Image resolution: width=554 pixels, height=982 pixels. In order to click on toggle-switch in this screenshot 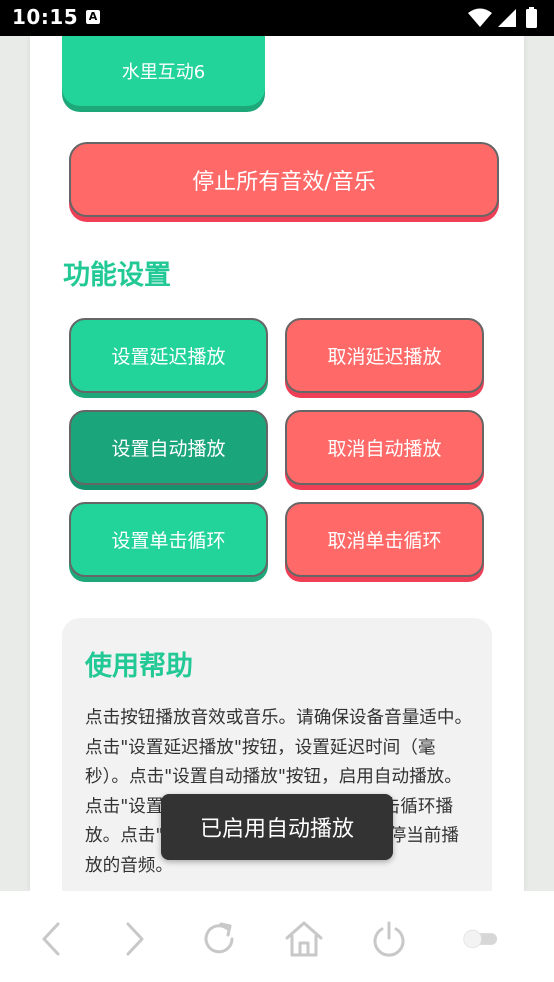, I will do `click(487, 939)`.